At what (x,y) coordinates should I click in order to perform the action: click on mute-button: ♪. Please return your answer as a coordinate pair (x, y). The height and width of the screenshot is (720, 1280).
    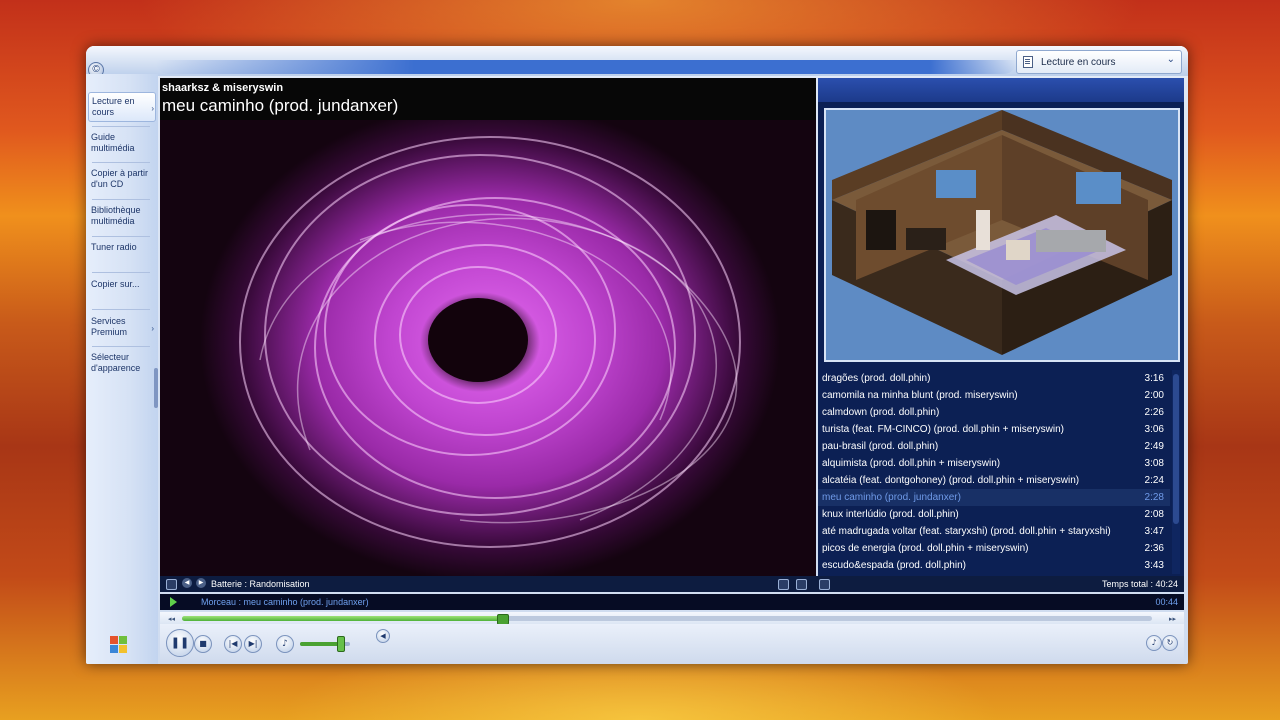
    Looking at the image, I should click on (285, 644).